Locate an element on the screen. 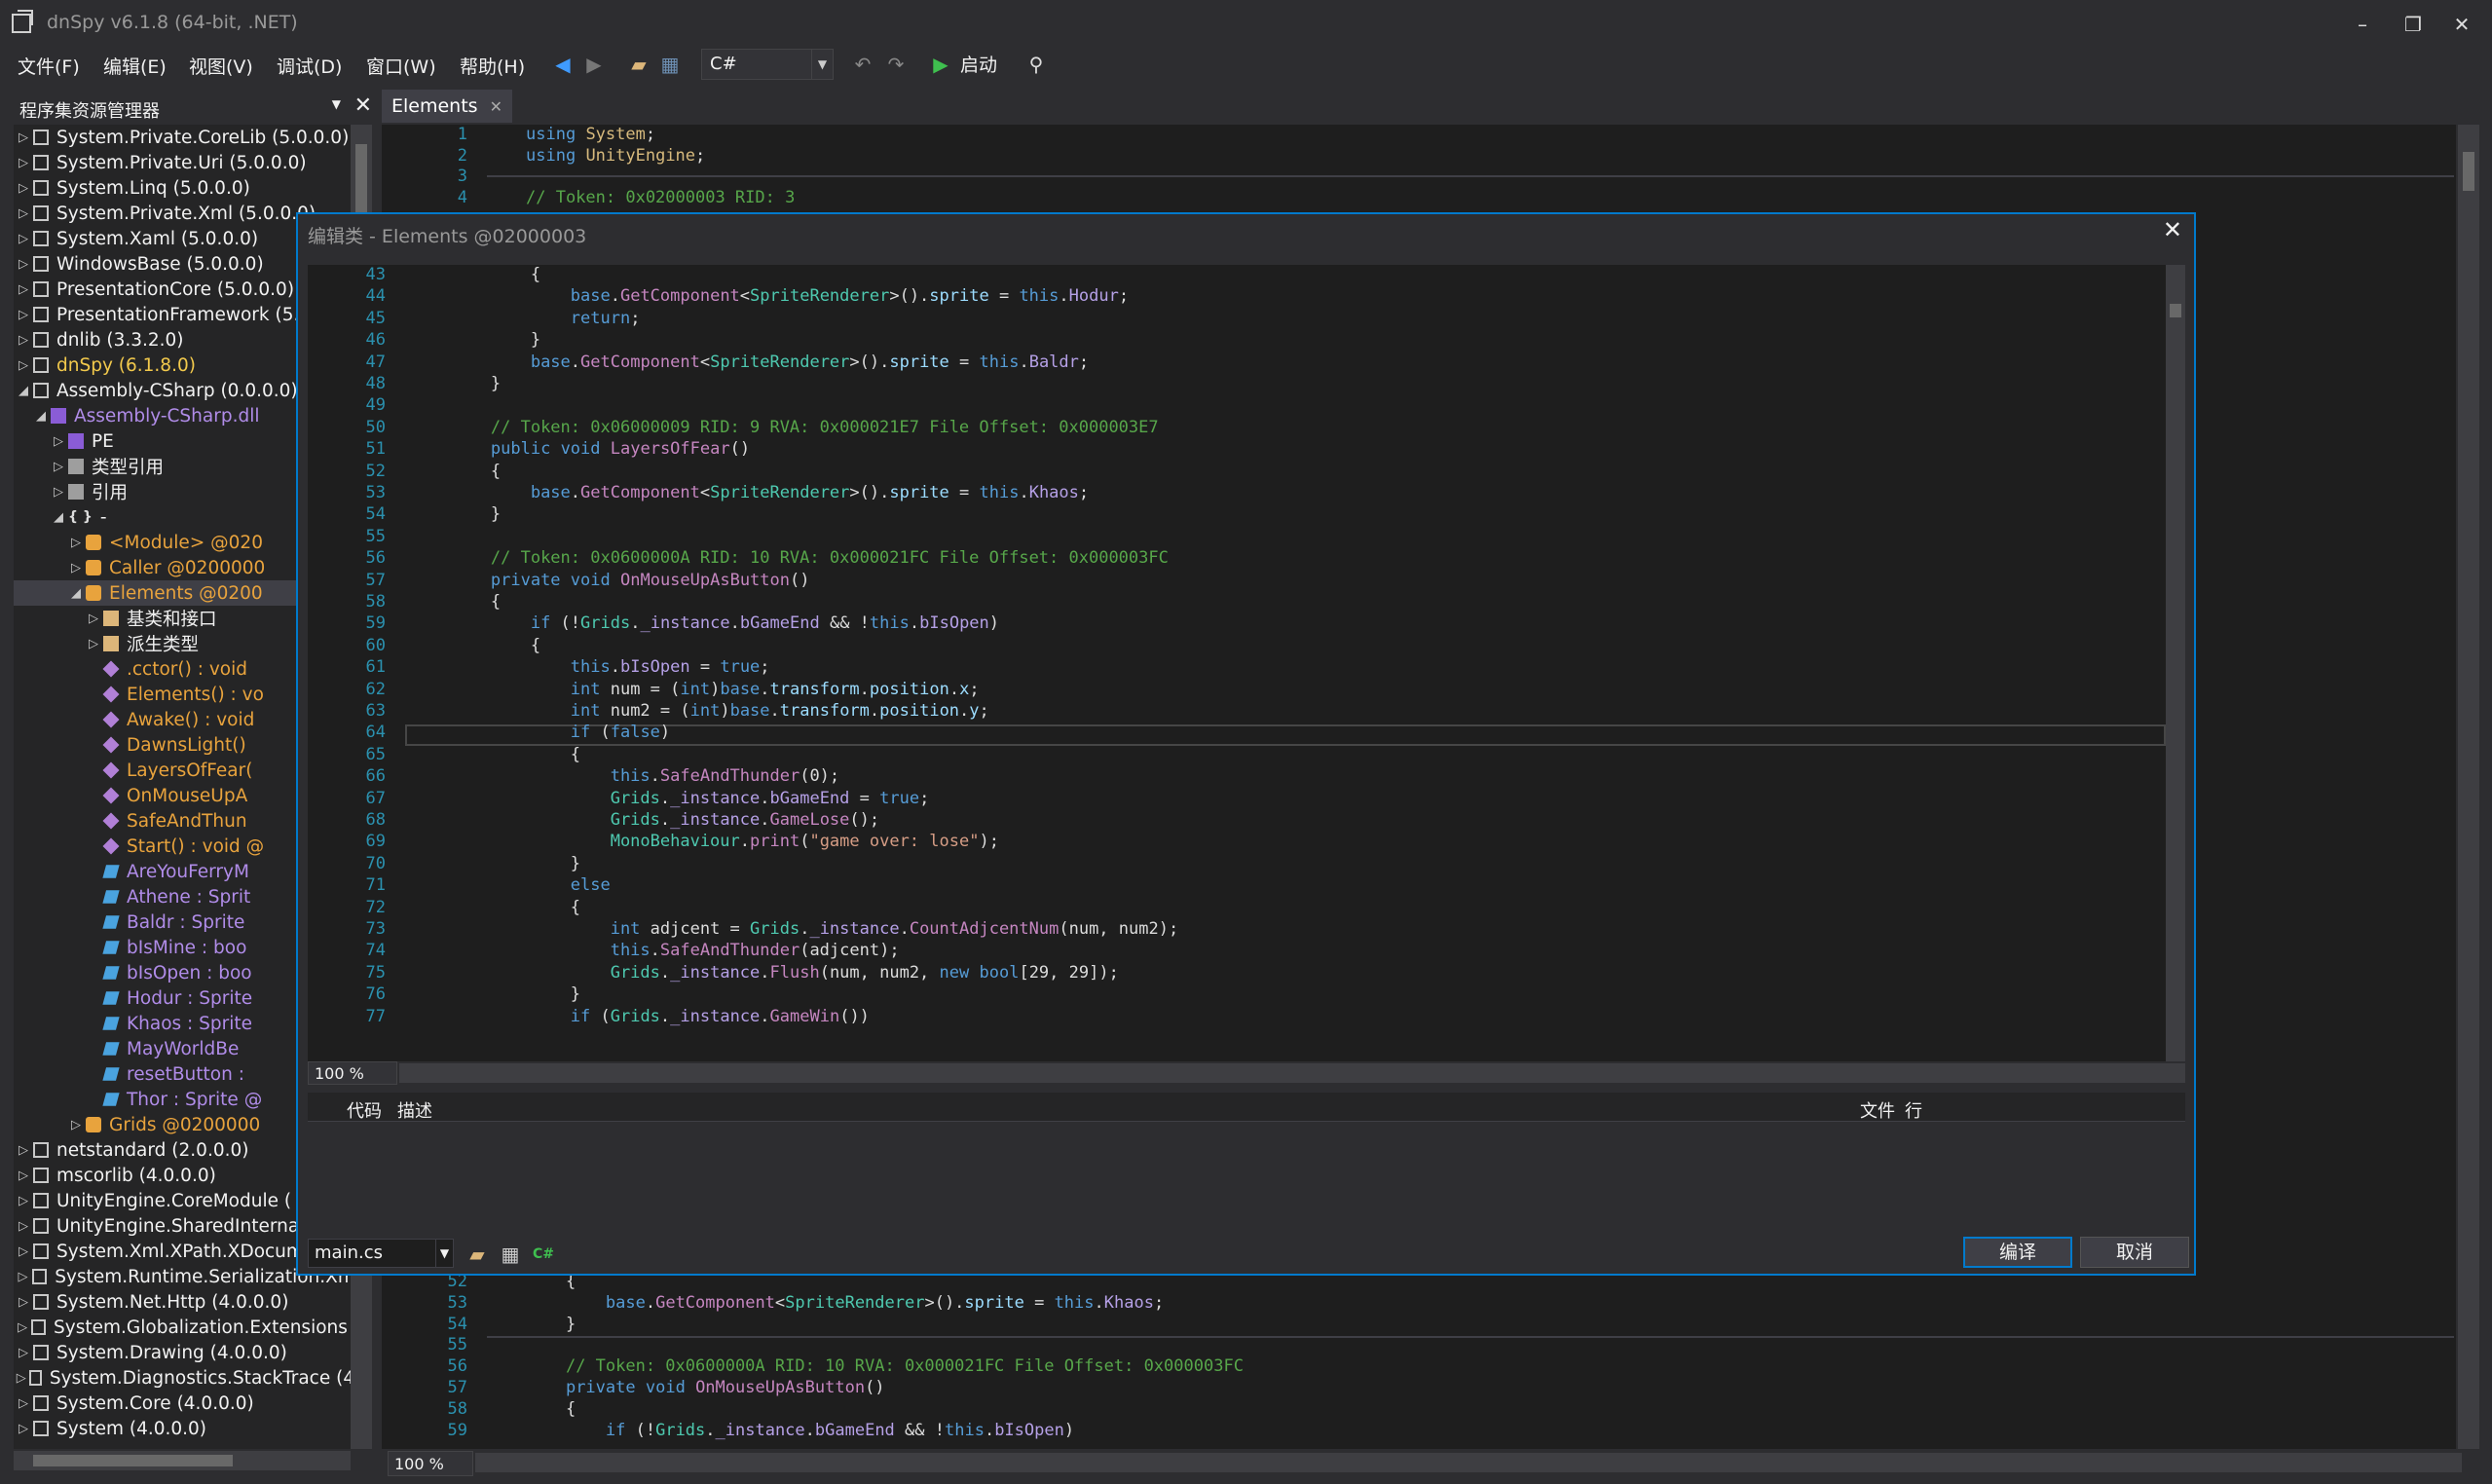 The image size is (2492, 1484). open-folder-icon: ▰ is located at coordinates (638, 64).